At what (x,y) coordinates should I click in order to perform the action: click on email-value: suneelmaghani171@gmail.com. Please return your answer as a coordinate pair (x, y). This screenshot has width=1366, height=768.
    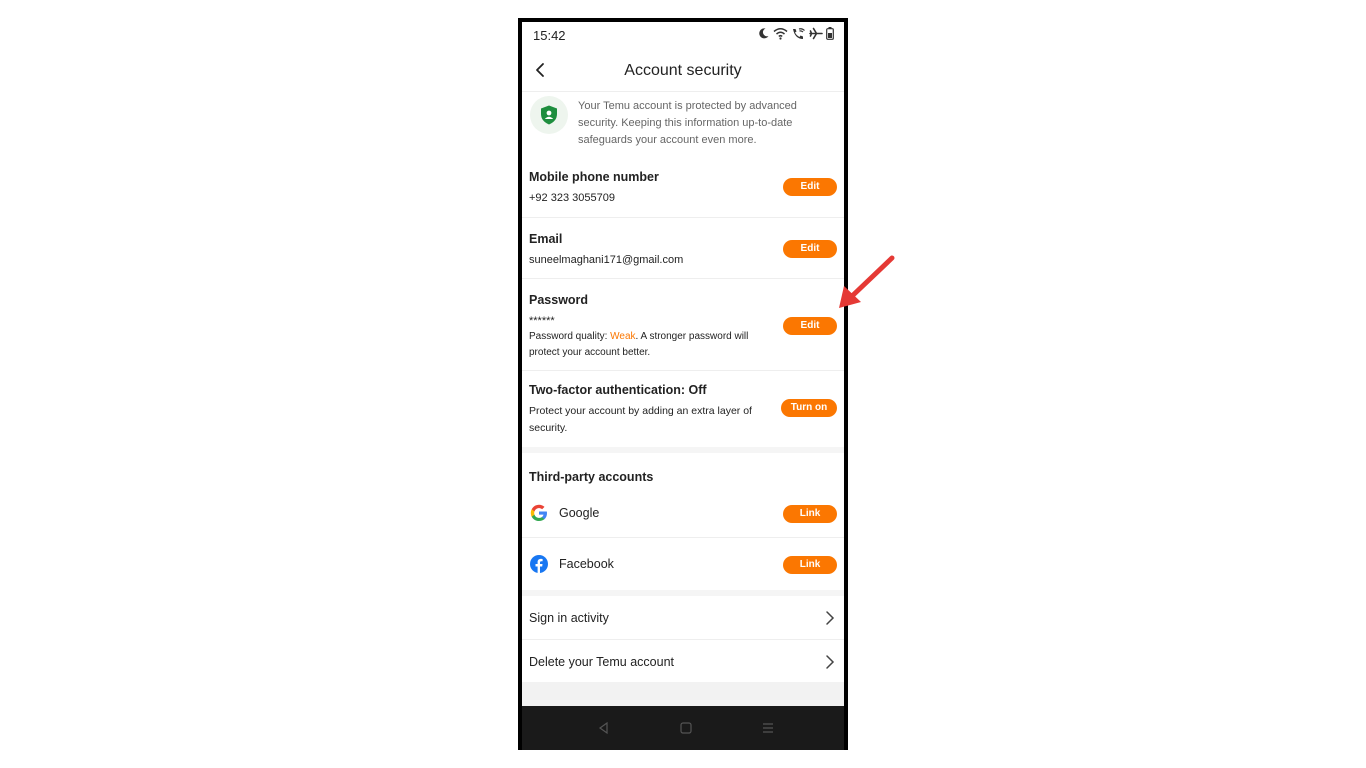
    Looking at the image, I should click on (606, 260).